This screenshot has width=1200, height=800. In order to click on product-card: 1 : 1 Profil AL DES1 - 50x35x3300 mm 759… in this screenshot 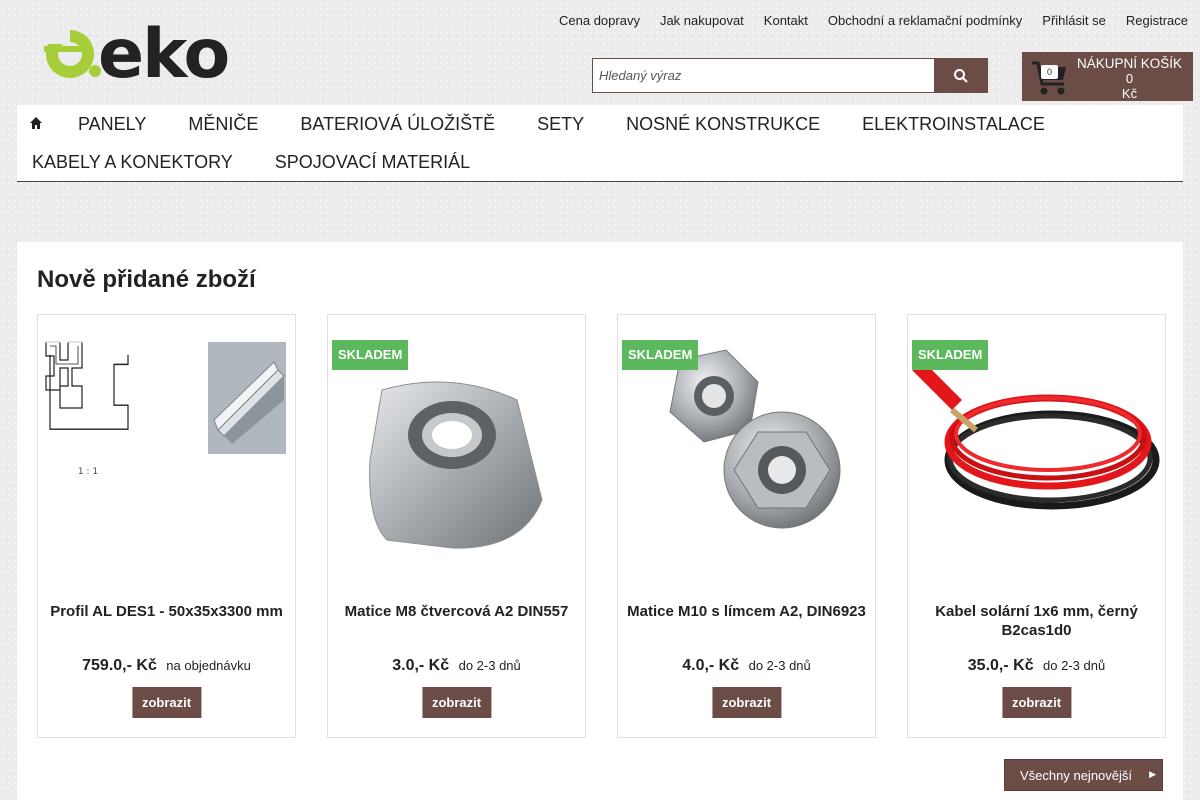, I will do `click(166, 526)`.